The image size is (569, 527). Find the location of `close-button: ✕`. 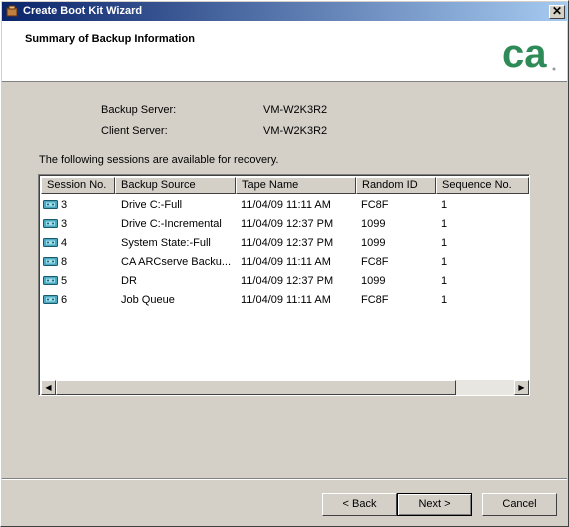

close-button: ✕ is located at coordinates (557, 12).